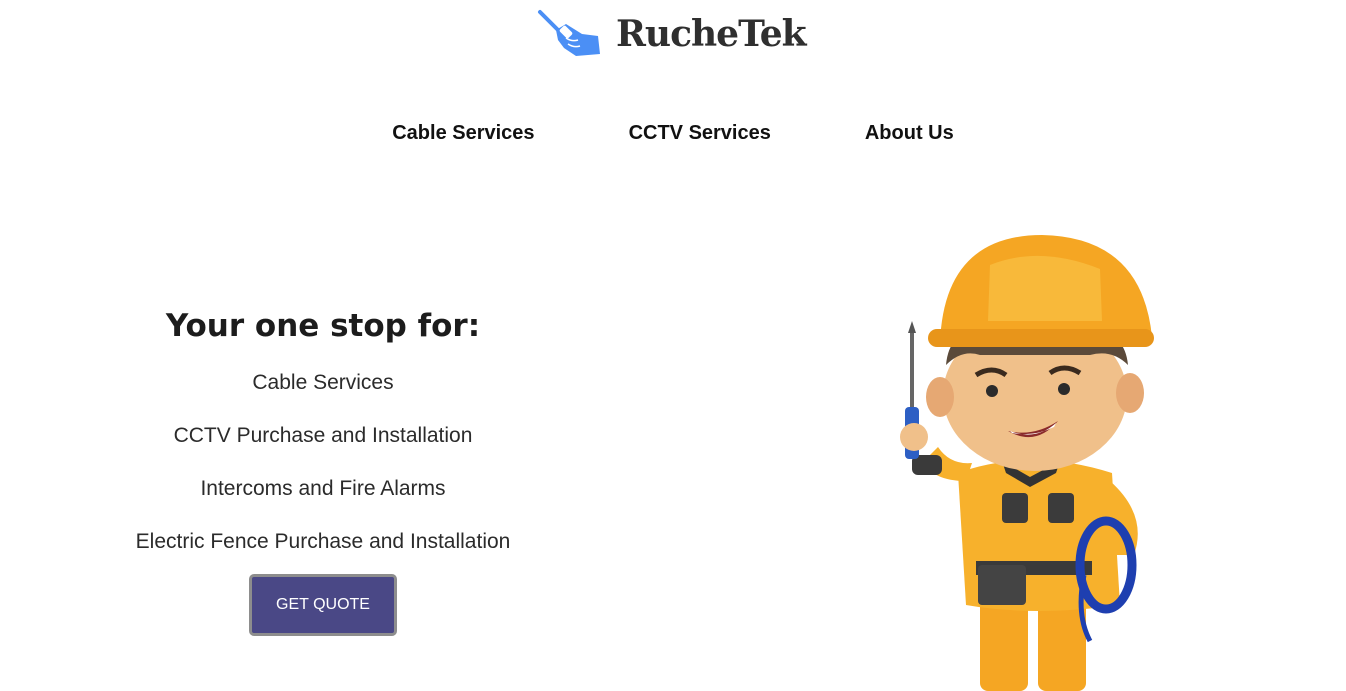 The height and width of the screenshot is (691, 1346). I want to click on hero-title: Your one stop for:, so click(323, 326).